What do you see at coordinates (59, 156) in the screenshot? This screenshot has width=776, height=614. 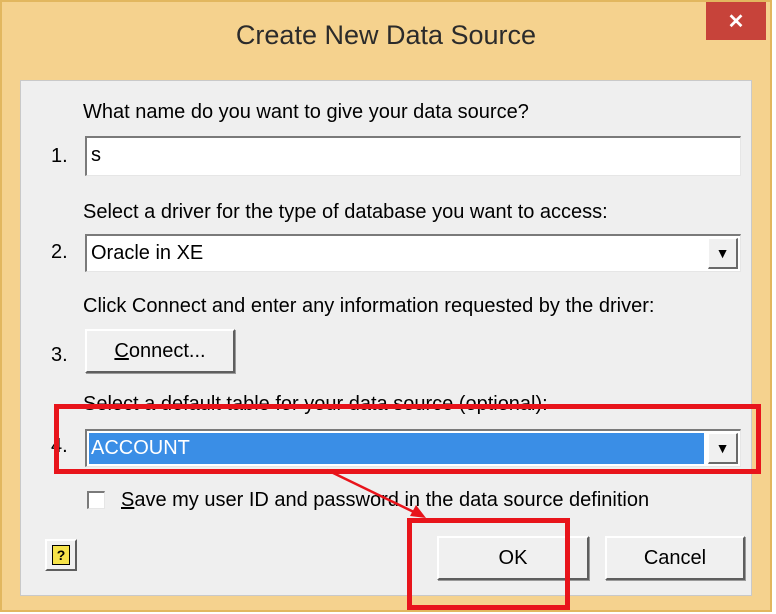 I see `step-number-1: 1.` at bounding box center [59, 156].